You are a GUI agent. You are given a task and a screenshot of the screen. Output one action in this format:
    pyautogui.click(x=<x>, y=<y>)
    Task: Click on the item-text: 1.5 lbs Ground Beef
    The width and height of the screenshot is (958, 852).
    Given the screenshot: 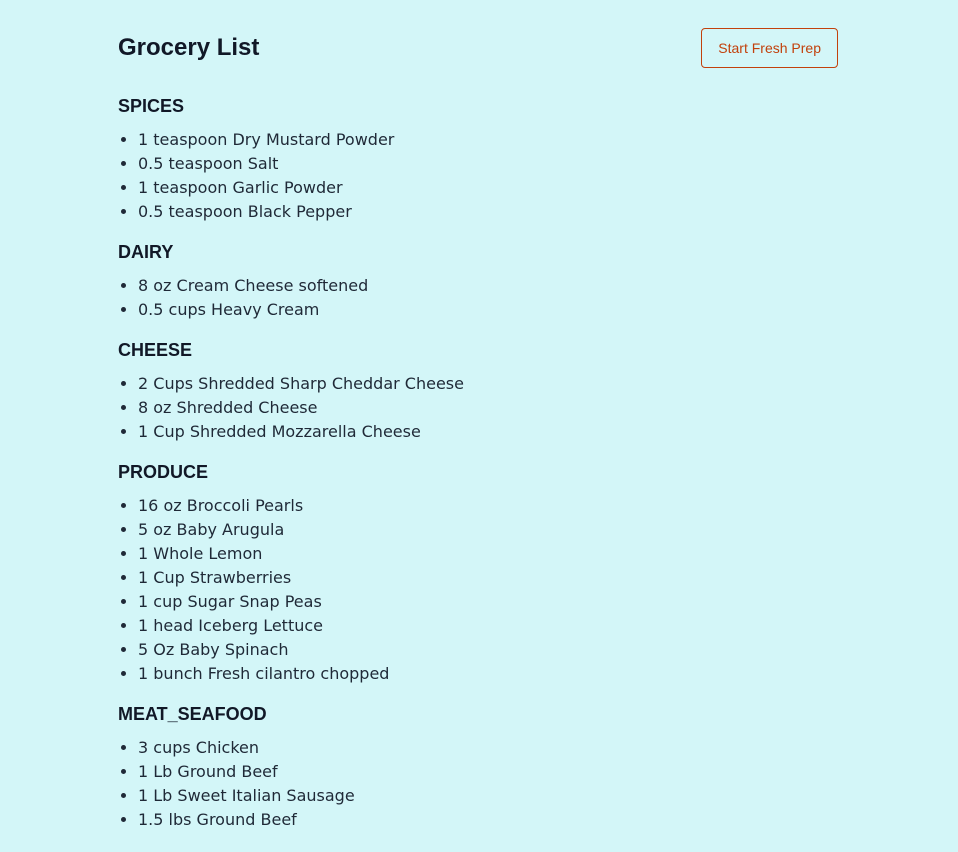 What is the action you would take?
    pyautogui.click(x=217, y=819)
    